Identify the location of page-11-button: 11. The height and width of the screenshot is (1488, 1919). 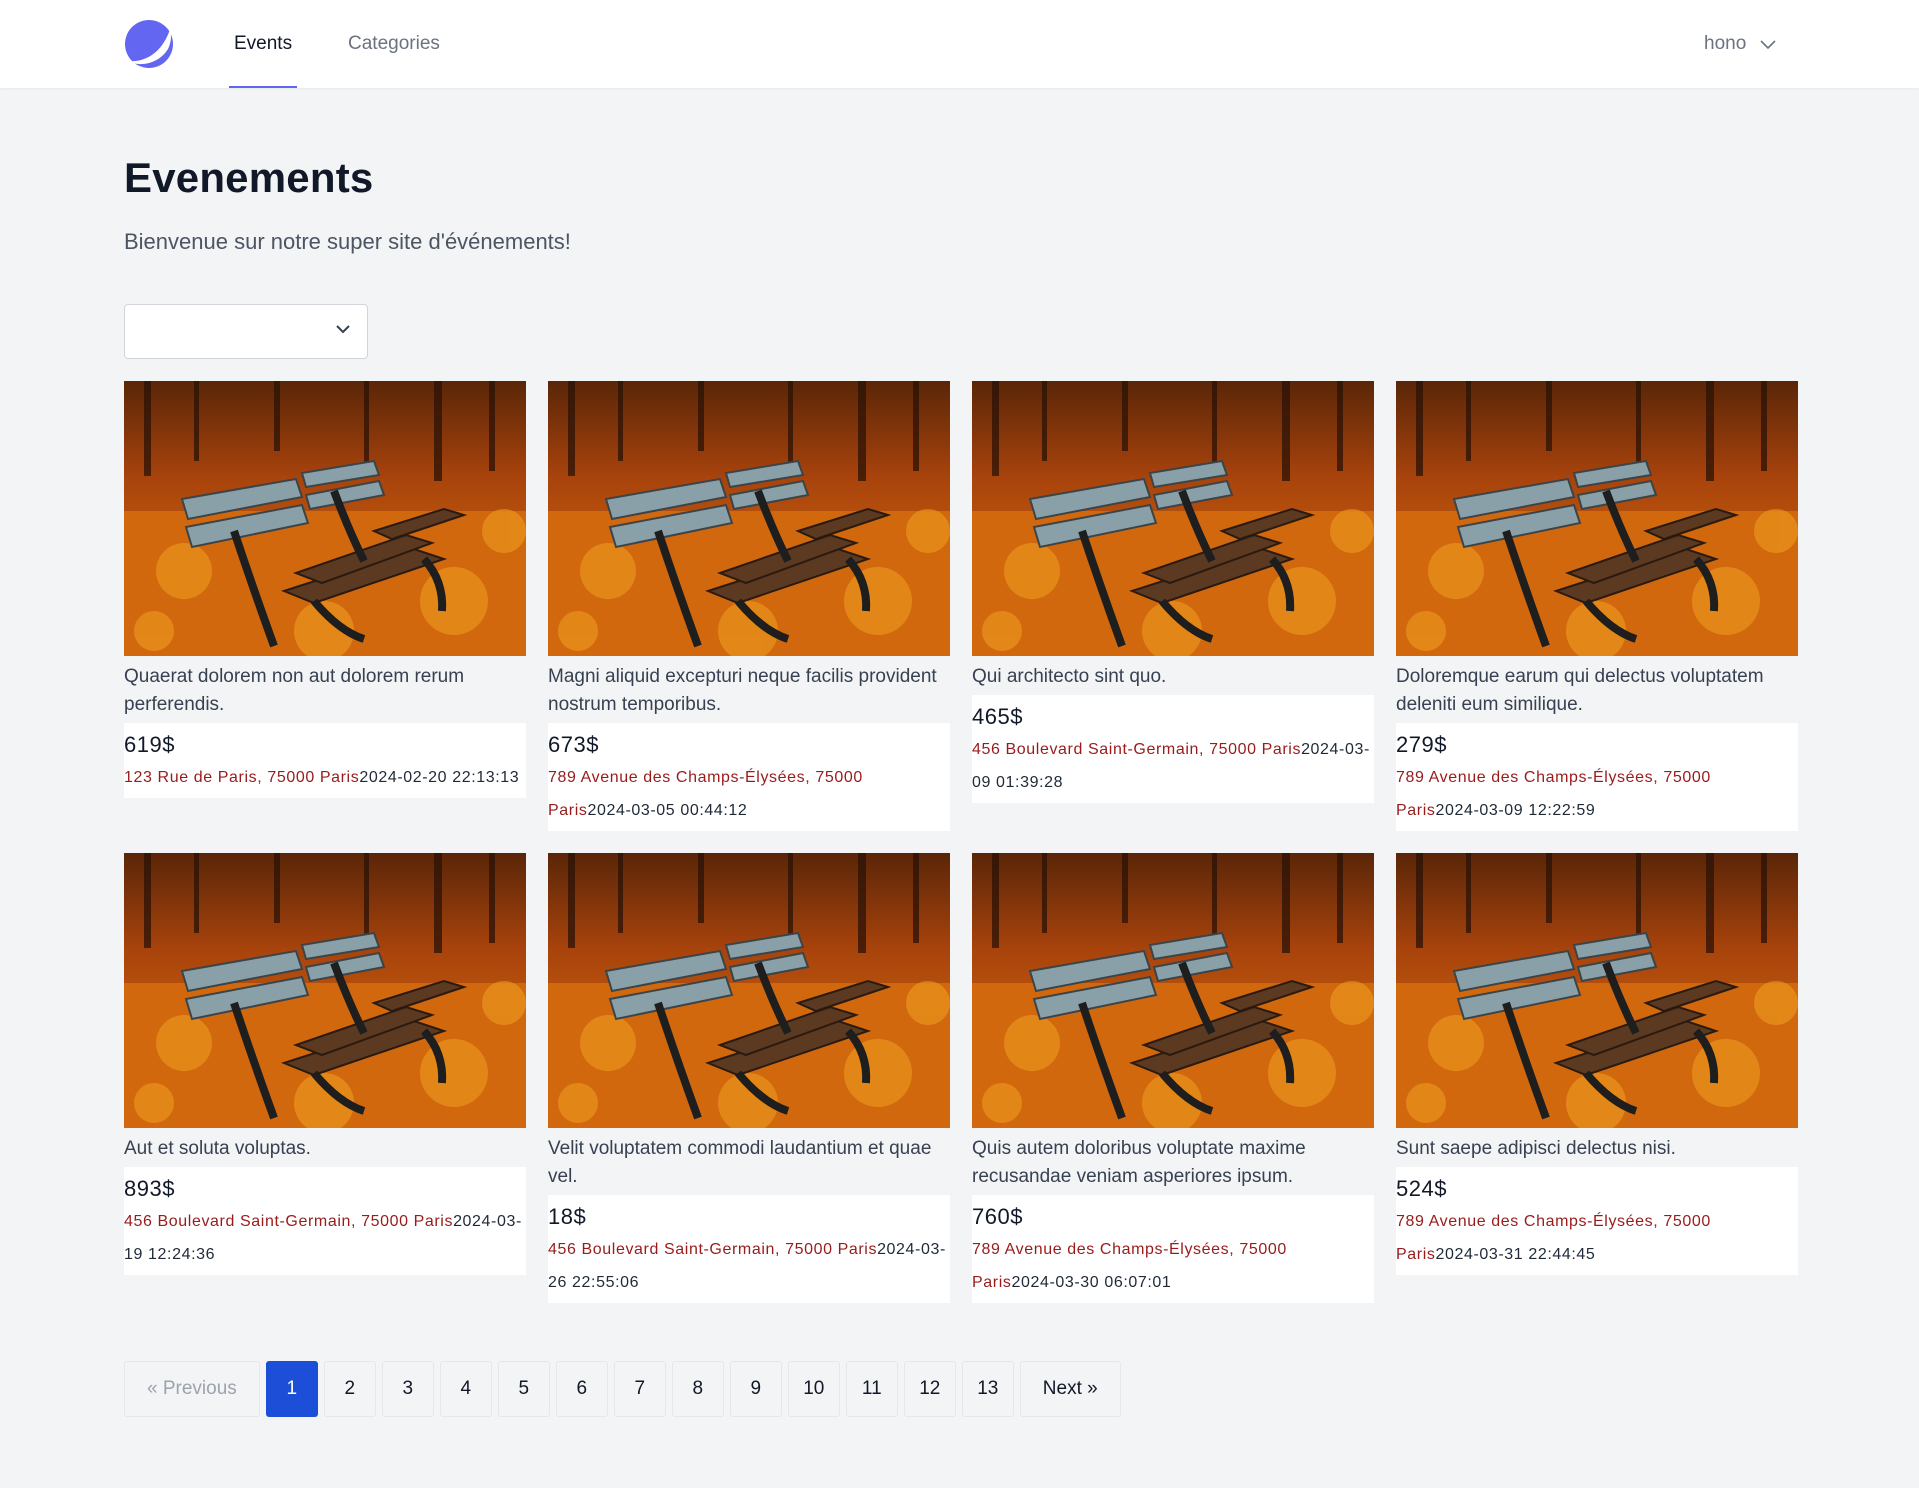
(871, 1389).